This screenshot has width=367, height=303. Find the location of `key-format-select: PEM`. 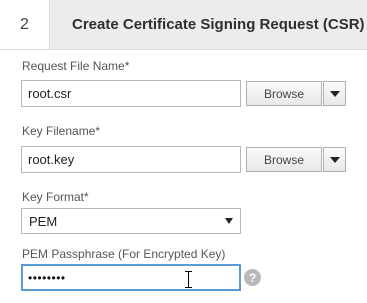

key-format-select: PEM is located at coordinates (131, 221).